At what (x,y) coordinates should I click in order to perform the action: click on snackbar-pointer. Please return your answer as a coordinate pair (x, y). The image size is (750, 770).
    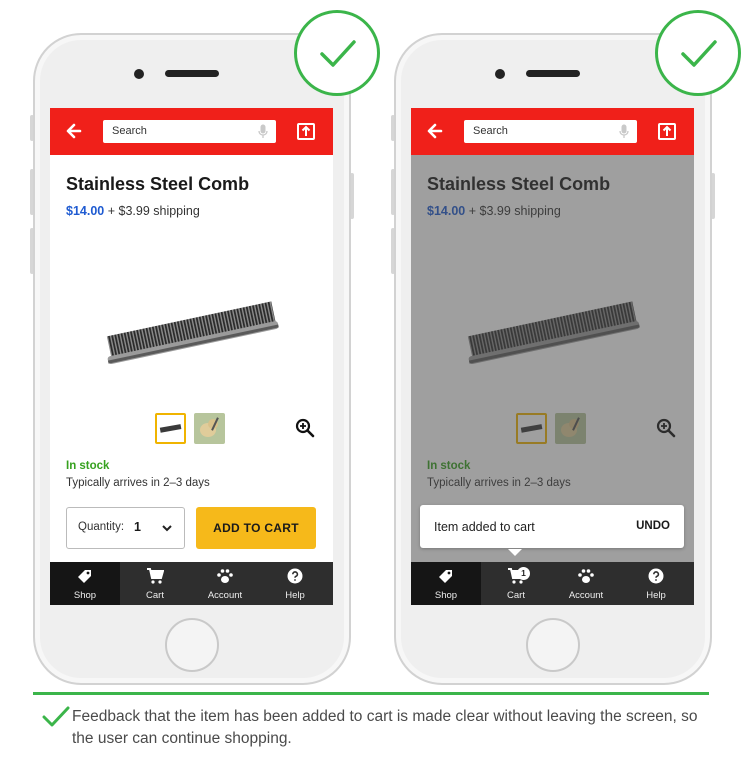
    Looking at the image, I should click on (515, 552).